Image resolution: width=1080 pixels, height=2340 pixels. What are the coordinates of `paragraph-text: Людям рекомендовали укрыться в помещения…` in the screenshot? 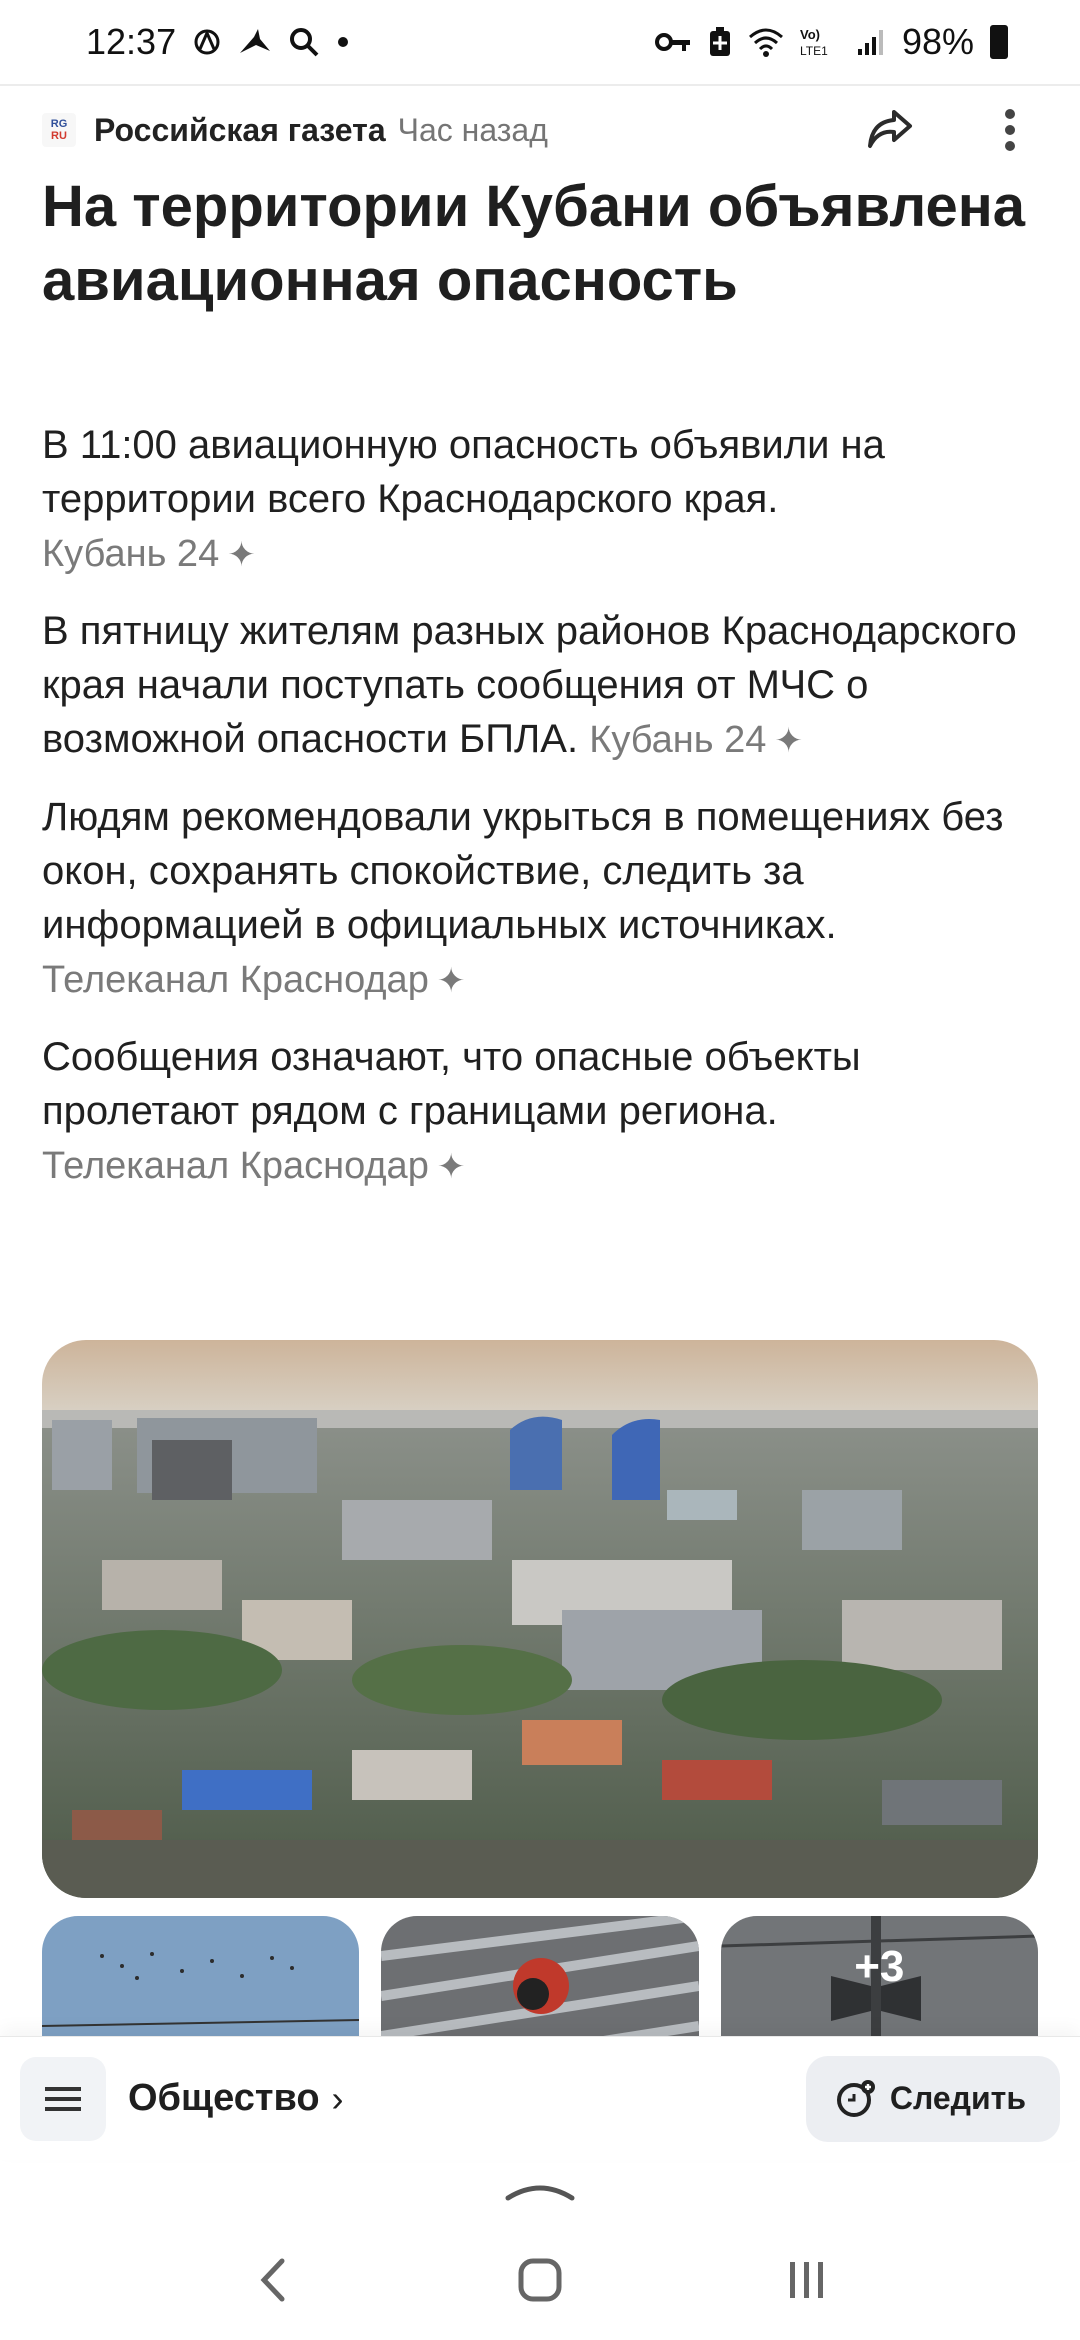 It's located at (523, 871).